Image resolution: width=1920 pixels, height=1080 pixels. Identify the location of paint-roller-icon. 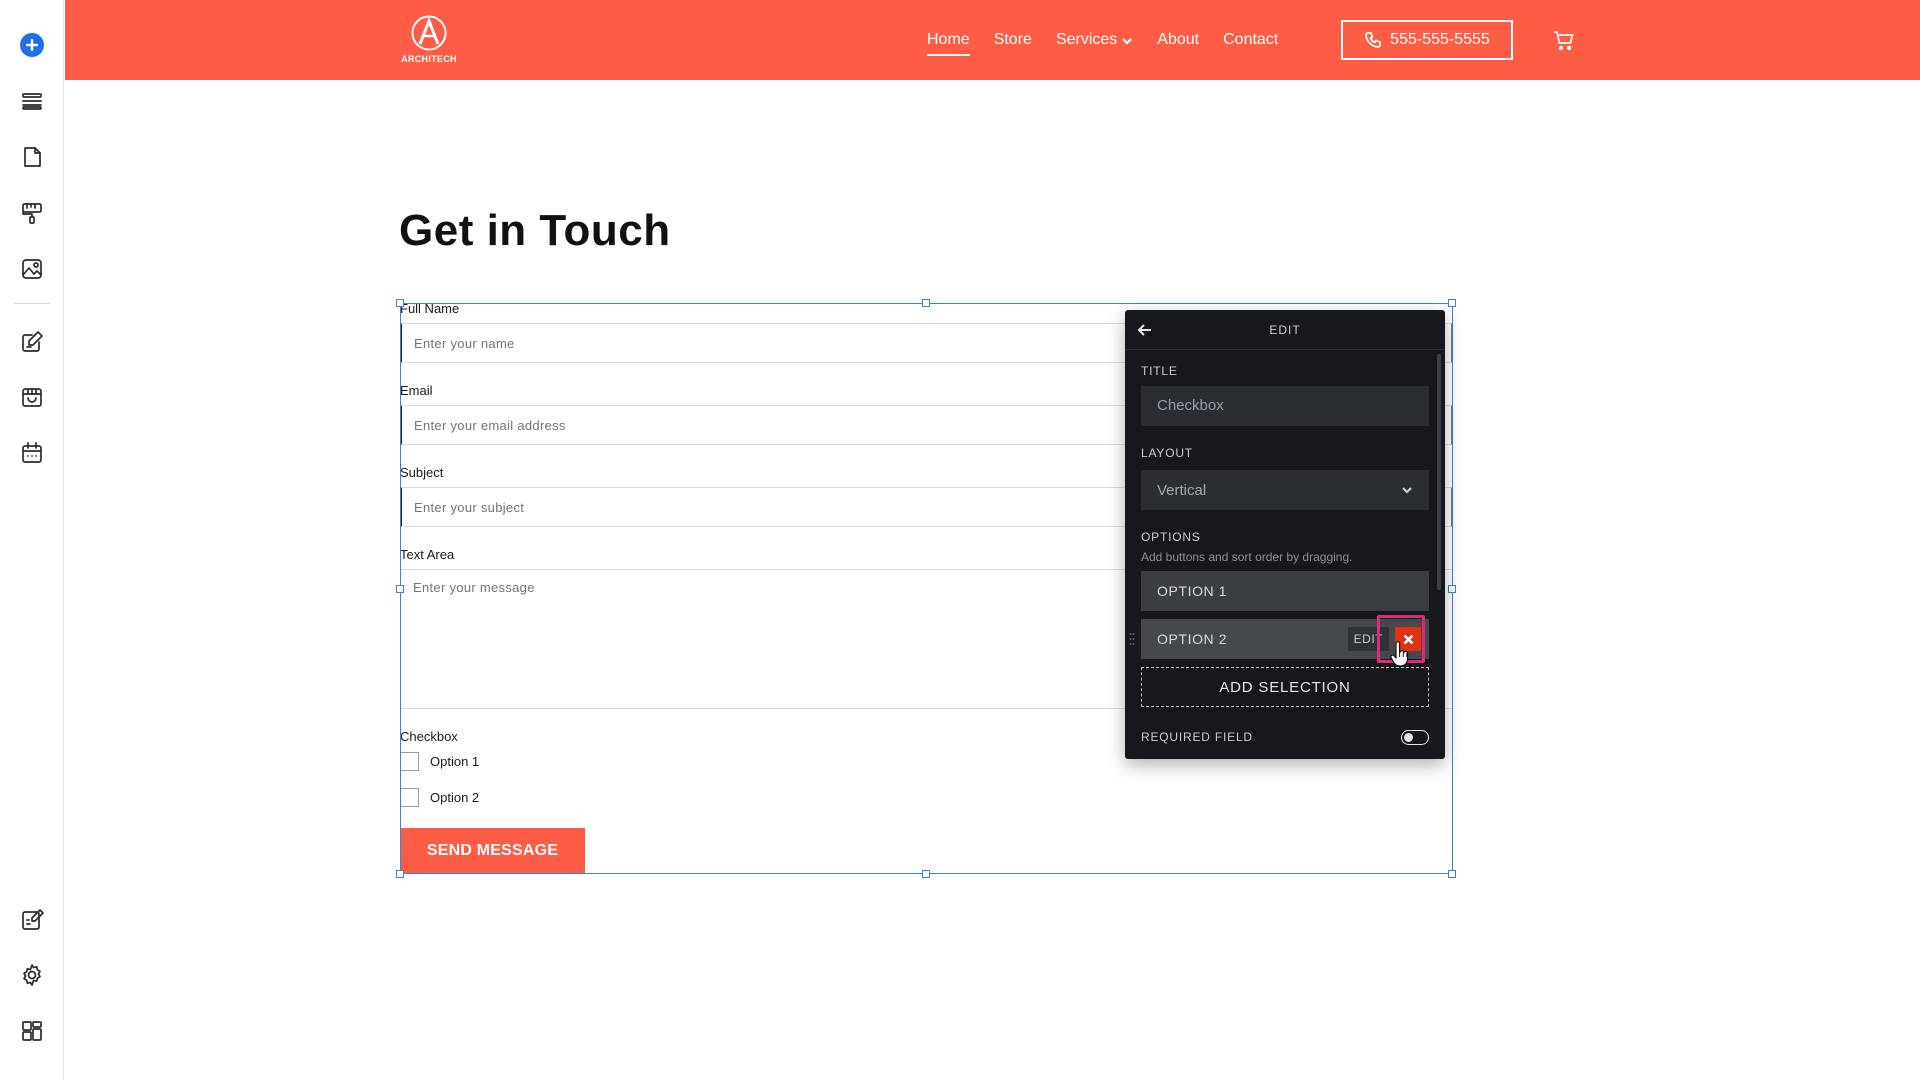
(32, 213).